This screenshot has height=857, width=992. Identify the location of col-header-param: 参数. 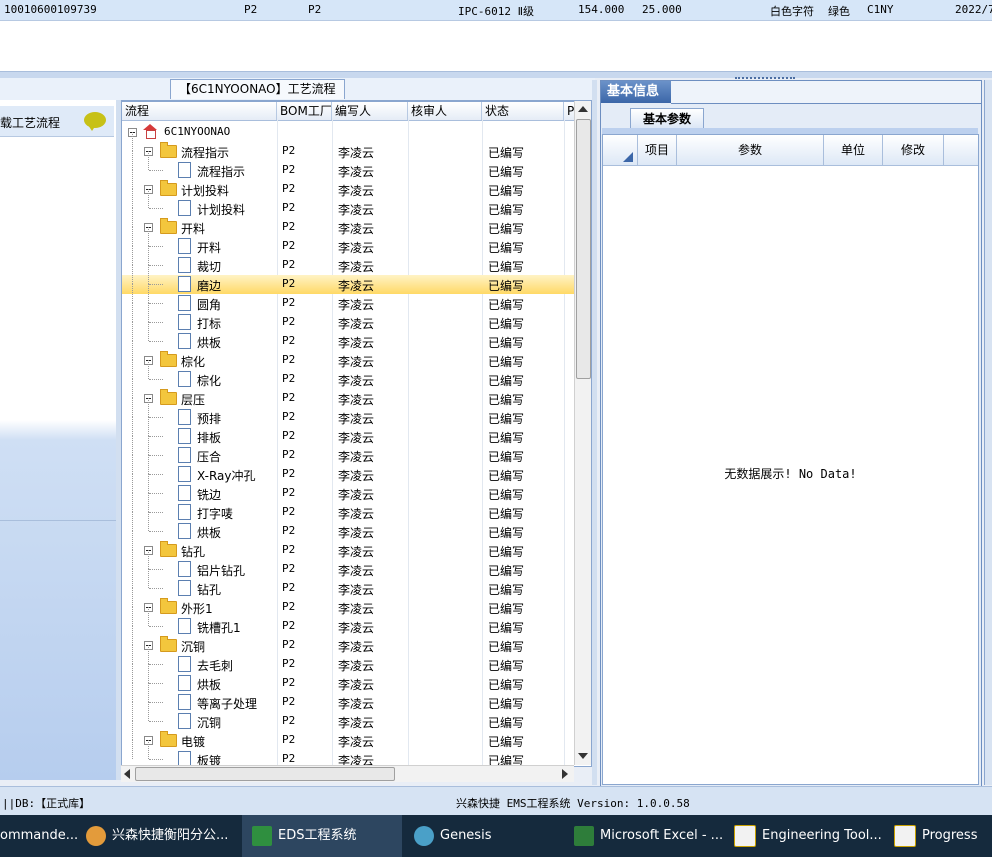
(750, 150).